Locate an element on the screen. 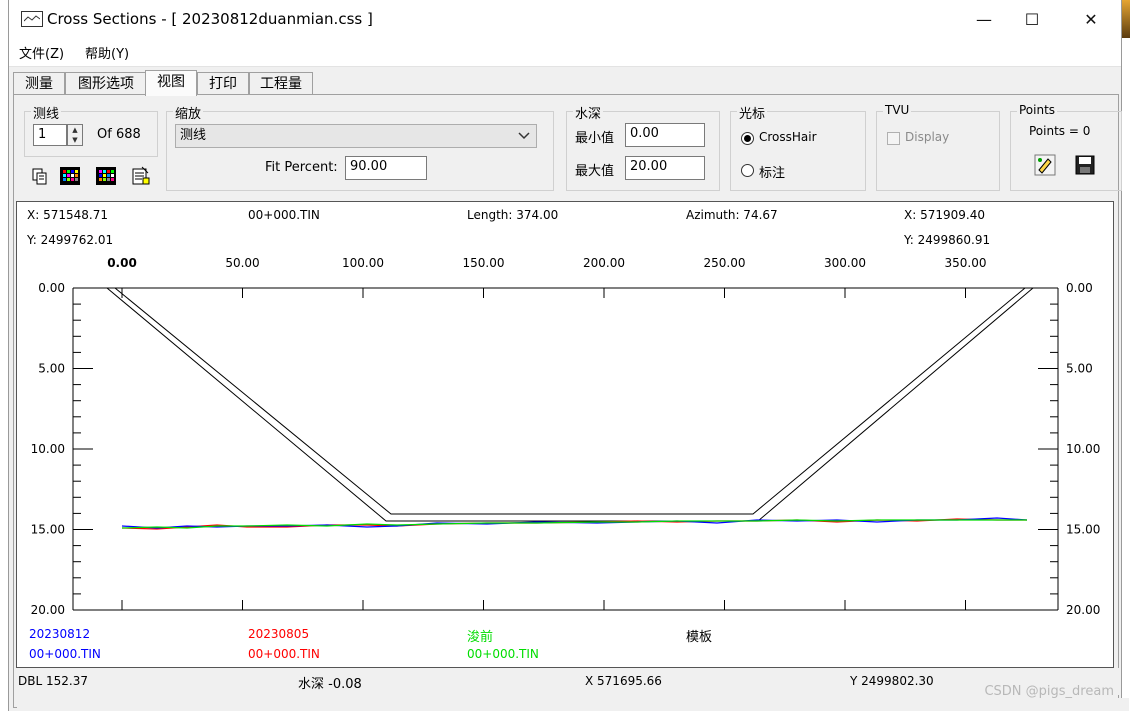 The width and height of the screenshot is (1130, 711). close-icon: ✕ is located at coordinates (1091, 19).